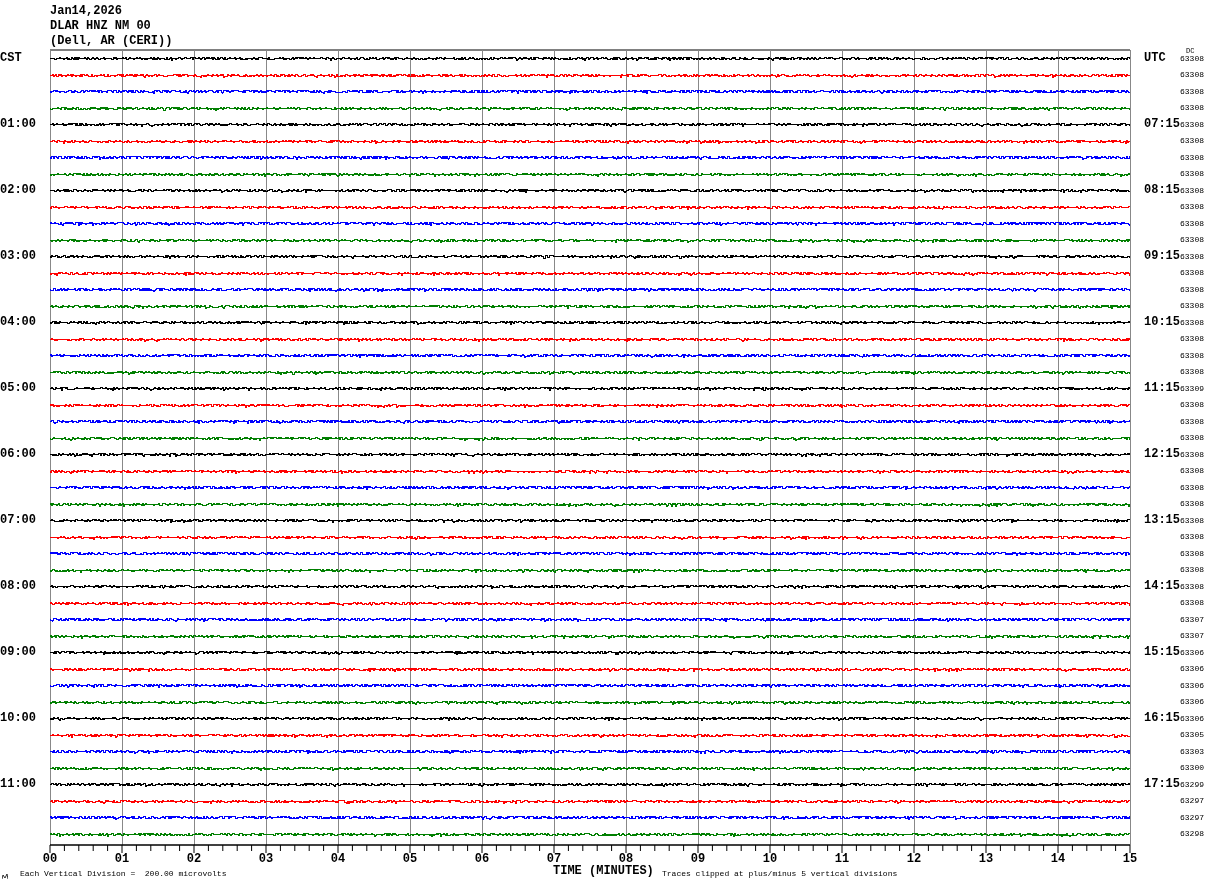  What do you see at coordinates (111, 41) in the screenshot?
I see `header-line: (Dell, AR (CERI))` at bounding box center [111, 41].